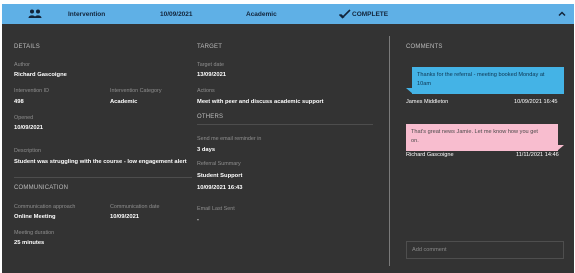 The height and width of the screenshot is (273, 575). I want to click on communication-date-label: Communication date, so click(135, 207).